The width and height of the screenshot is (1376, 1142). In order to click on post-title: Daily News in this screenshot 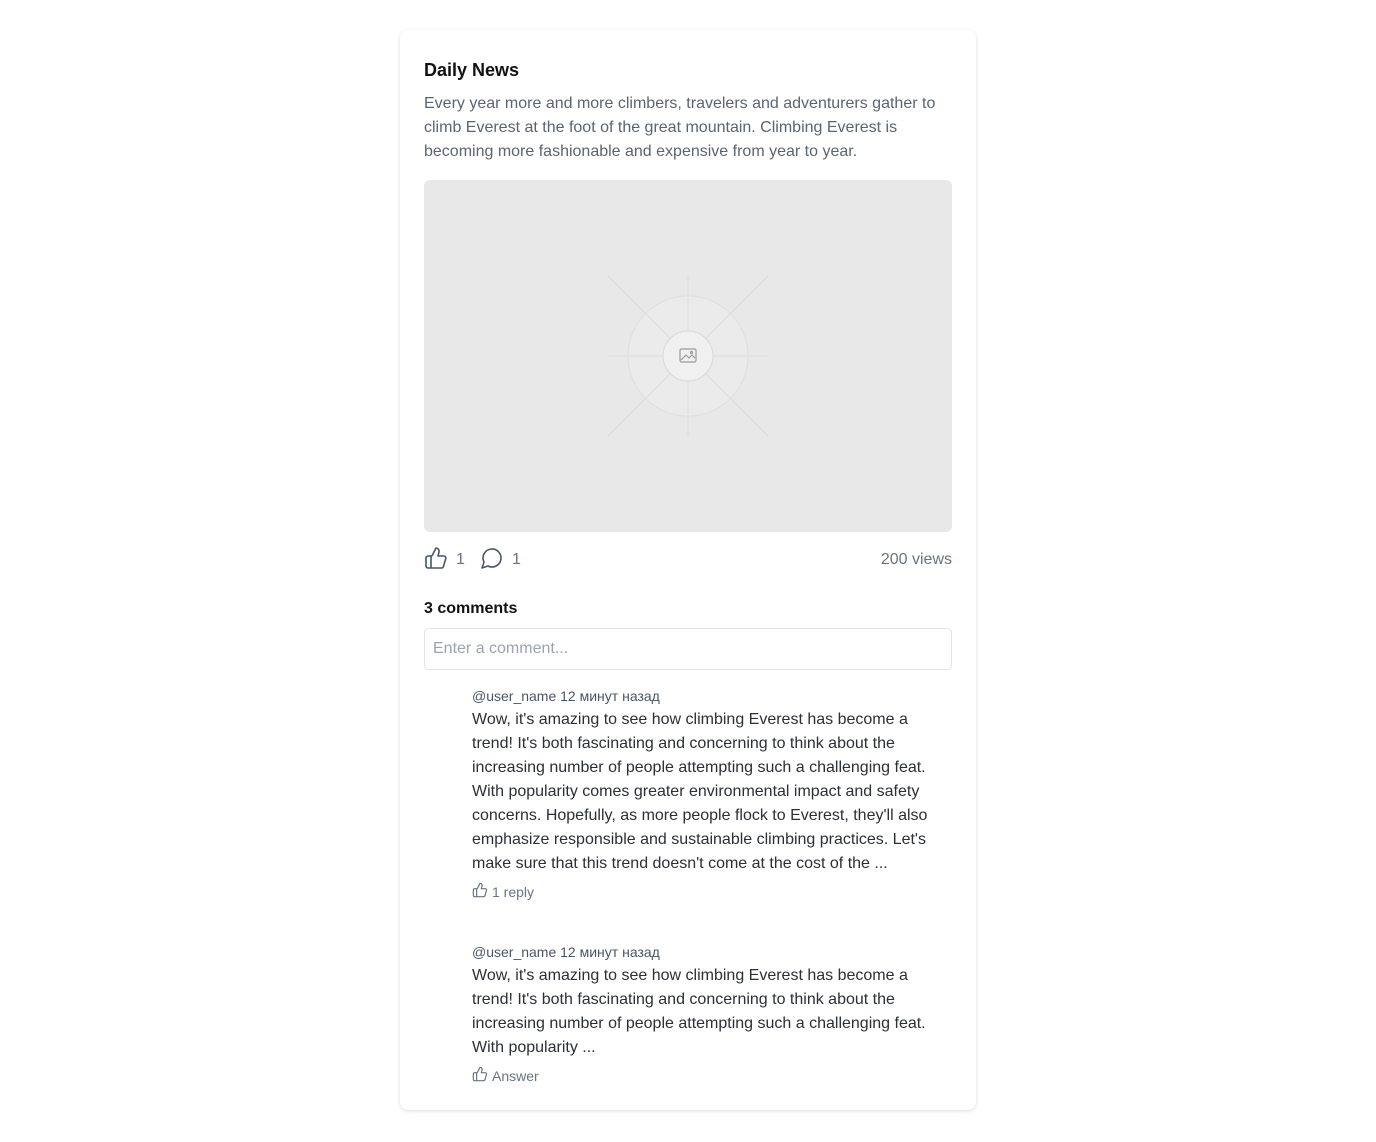, I will do `click(472, 70)`.